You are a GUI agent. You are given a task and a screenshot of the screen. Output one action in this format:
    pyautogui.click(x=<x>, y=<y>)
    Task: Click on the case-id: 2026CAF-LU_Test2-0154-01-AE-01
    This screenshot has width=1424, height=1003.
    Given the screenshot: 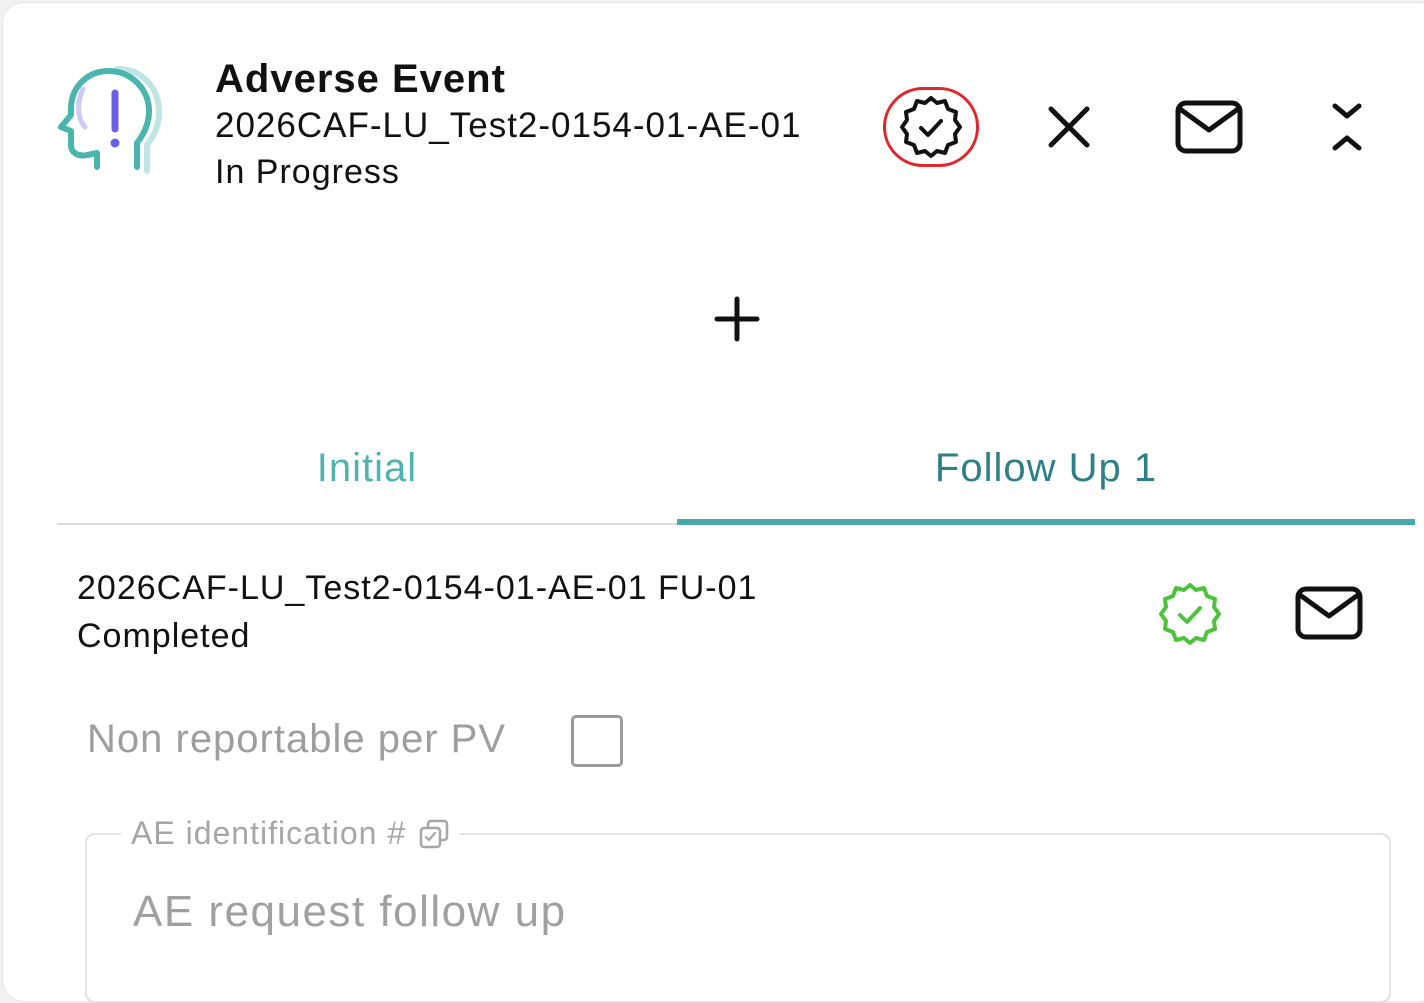 What is the action you would take?
    pyautogui.click(x=508, y=125)
    